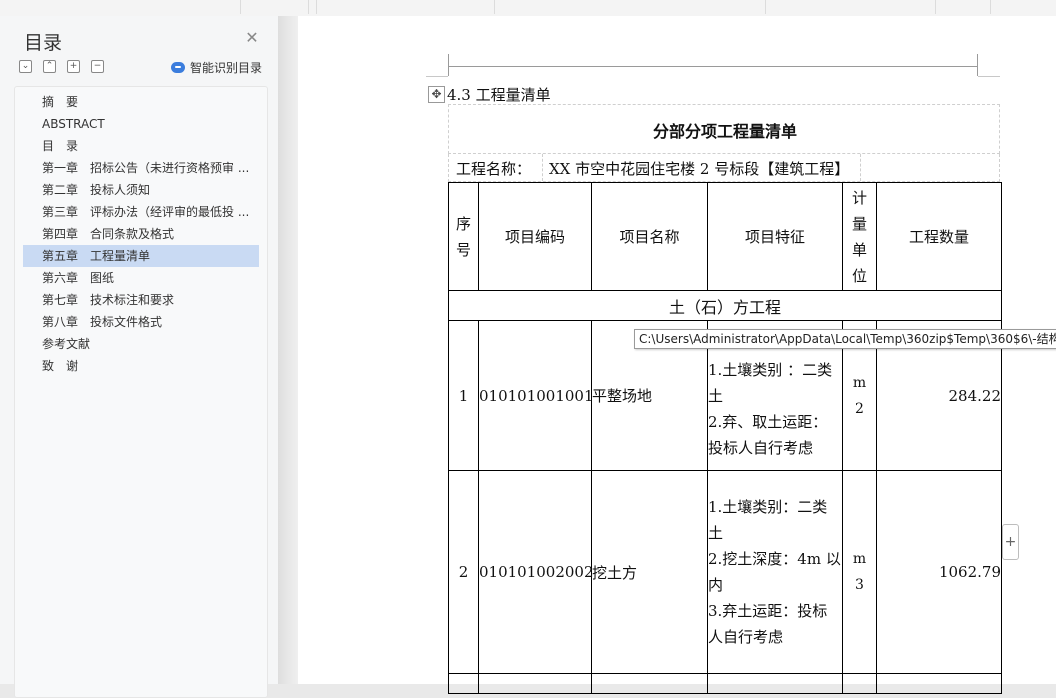  I want to click on feature-line: 1.土壤类别 ：二类土, so click(770, 382).